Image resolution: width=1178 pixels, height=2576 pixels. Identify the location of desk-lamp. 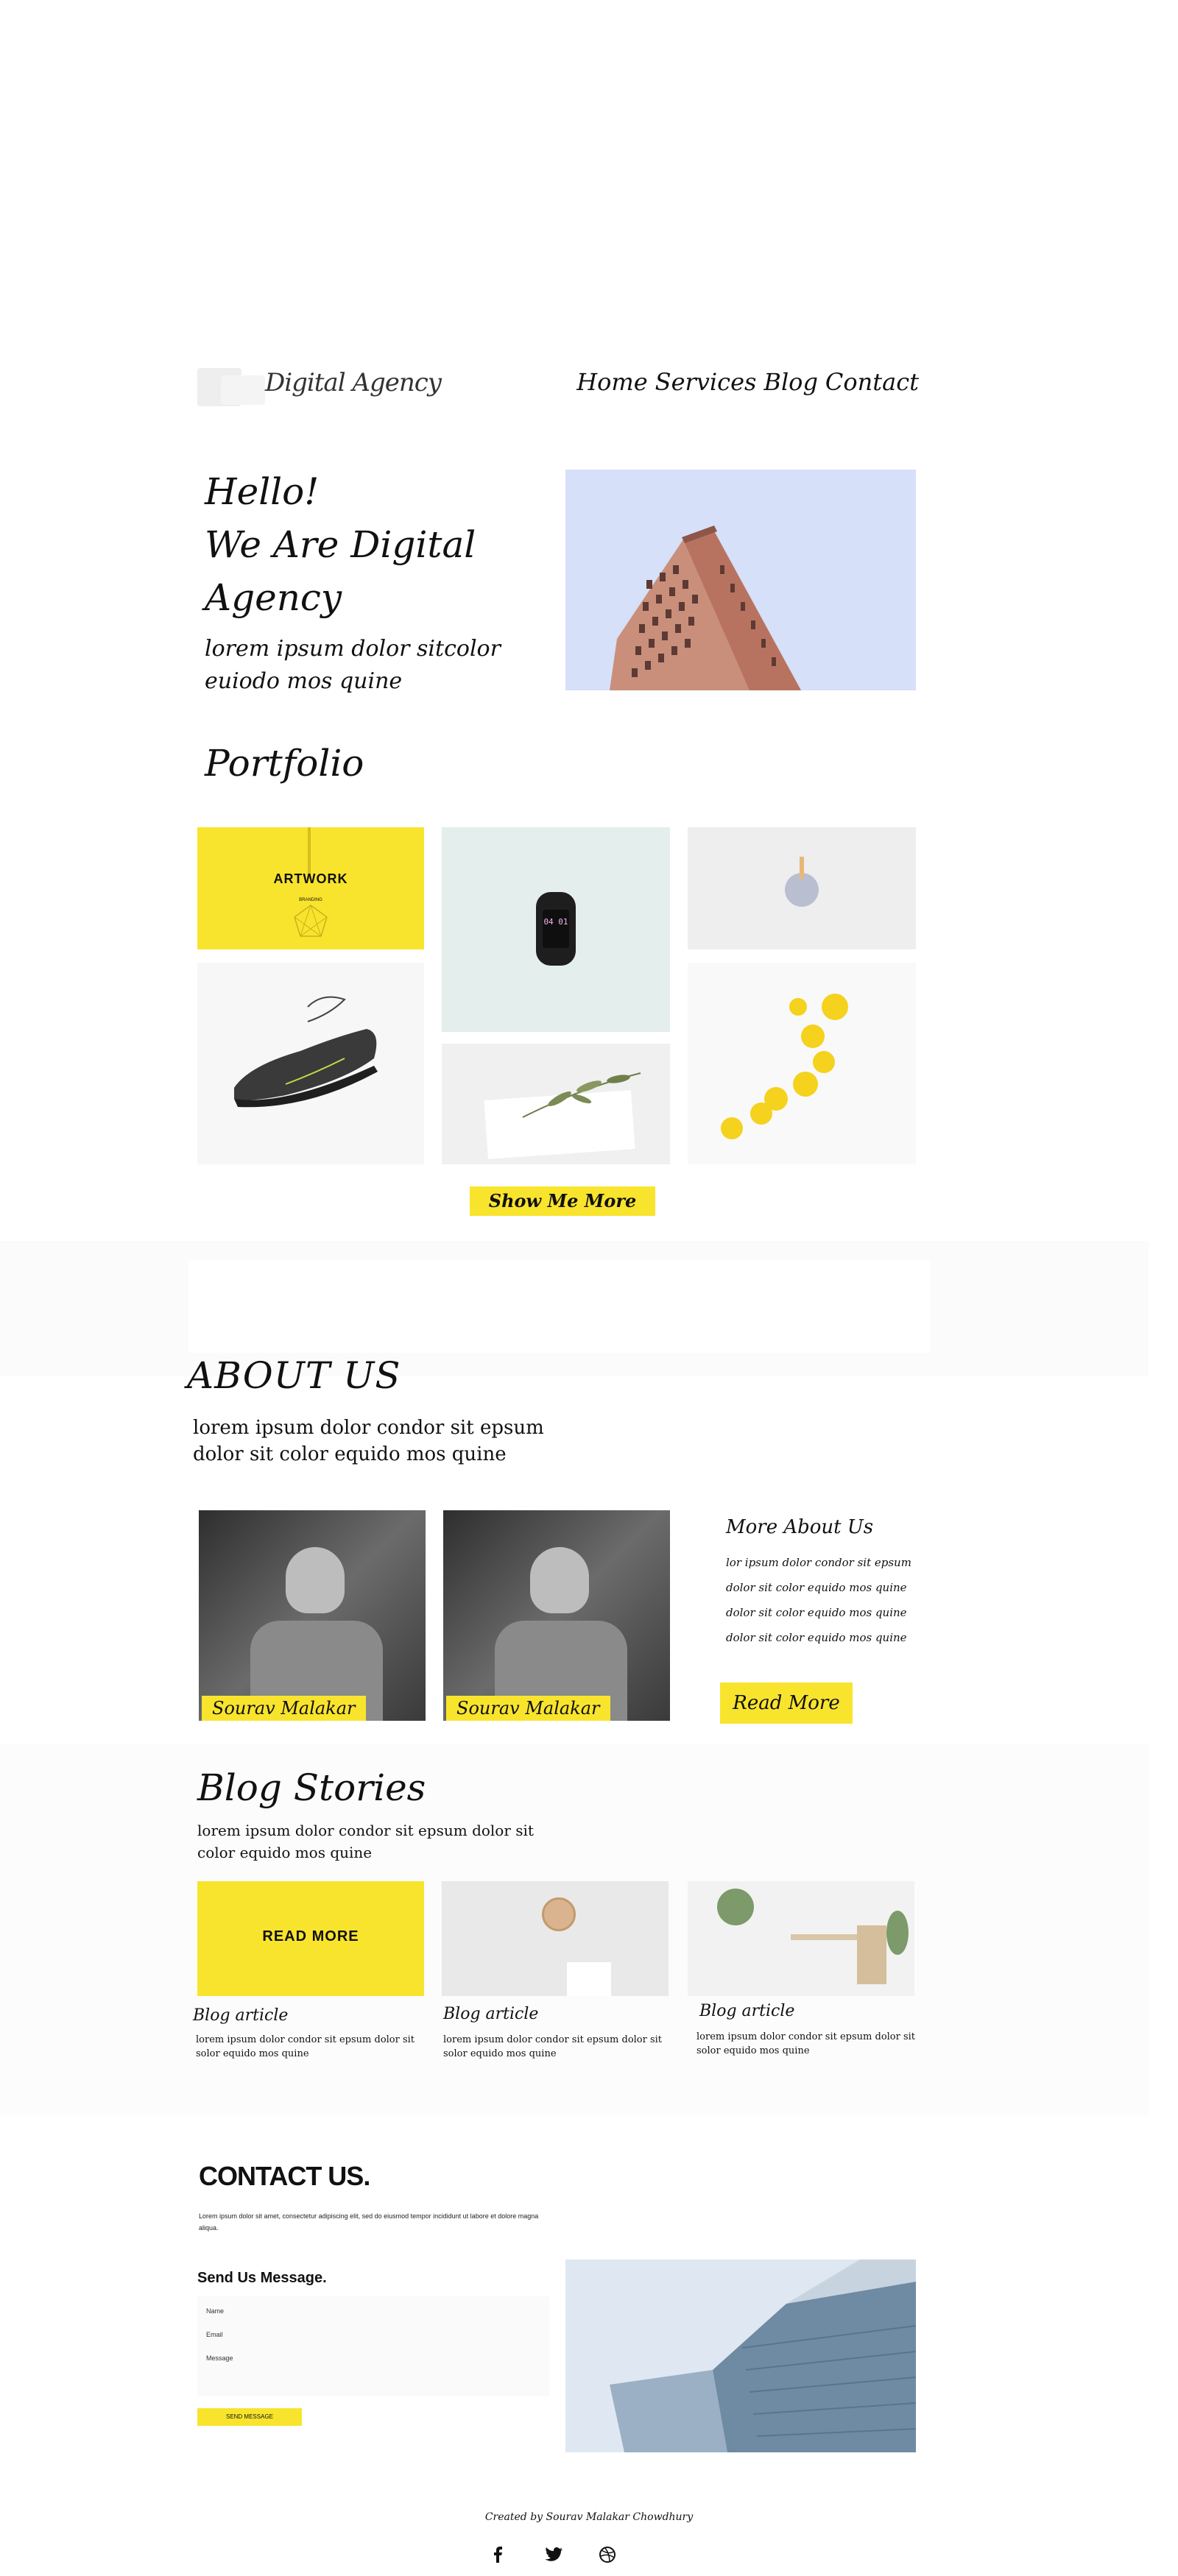
(589, 1979).